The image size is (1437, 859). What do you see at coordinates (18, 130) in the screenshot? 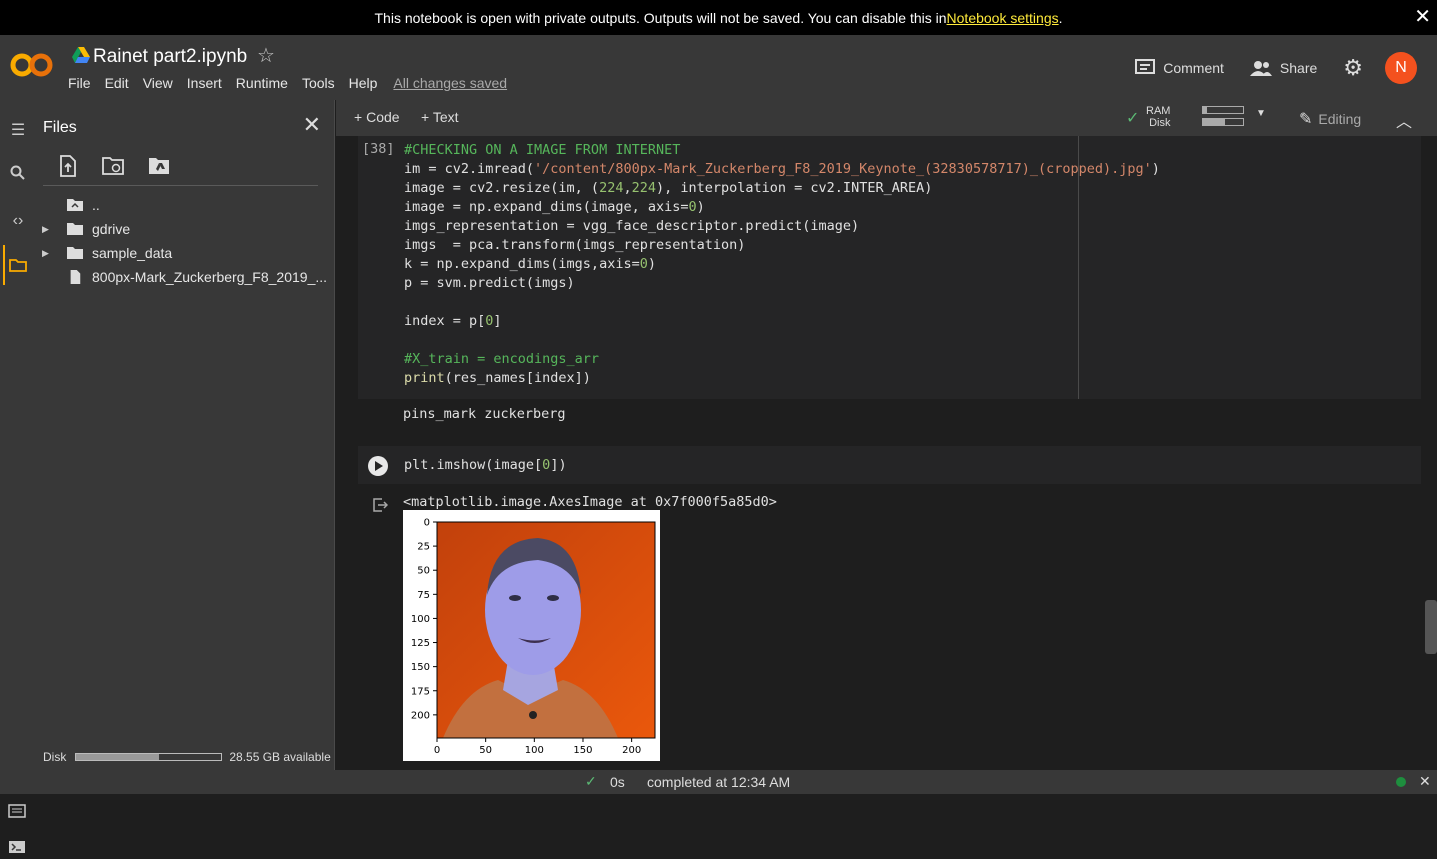
I see `table-of-contents-icon: ☰` at bounding box center [18, 130].